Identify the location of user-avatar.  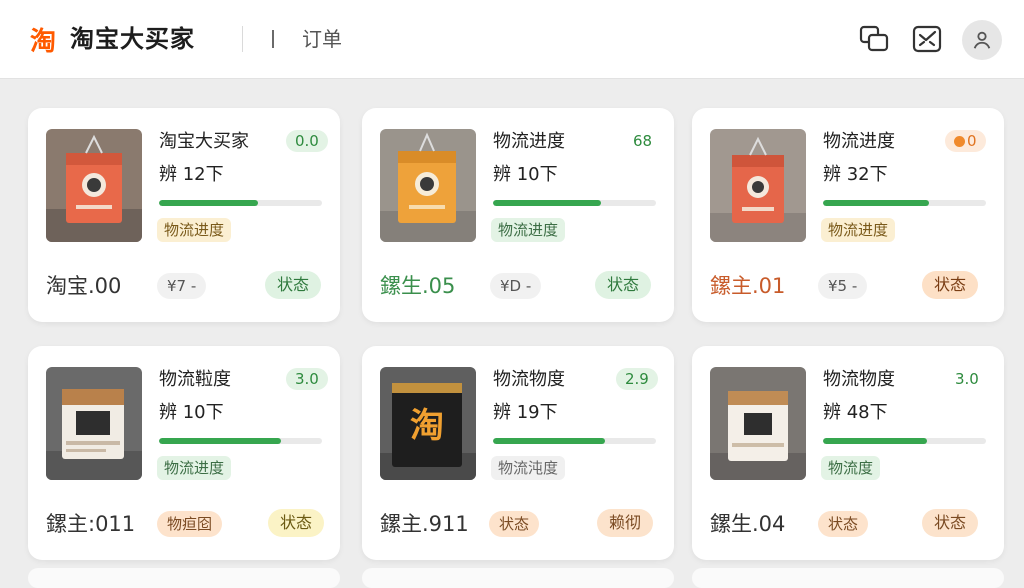
(982, 40).